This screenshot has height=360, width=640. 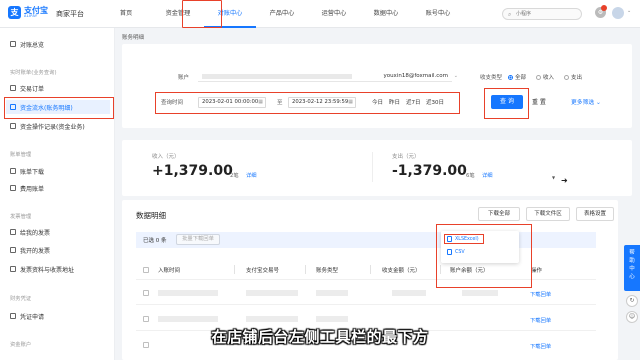 I want to click on caret-icon: ▼, so click(x=554, y=177).